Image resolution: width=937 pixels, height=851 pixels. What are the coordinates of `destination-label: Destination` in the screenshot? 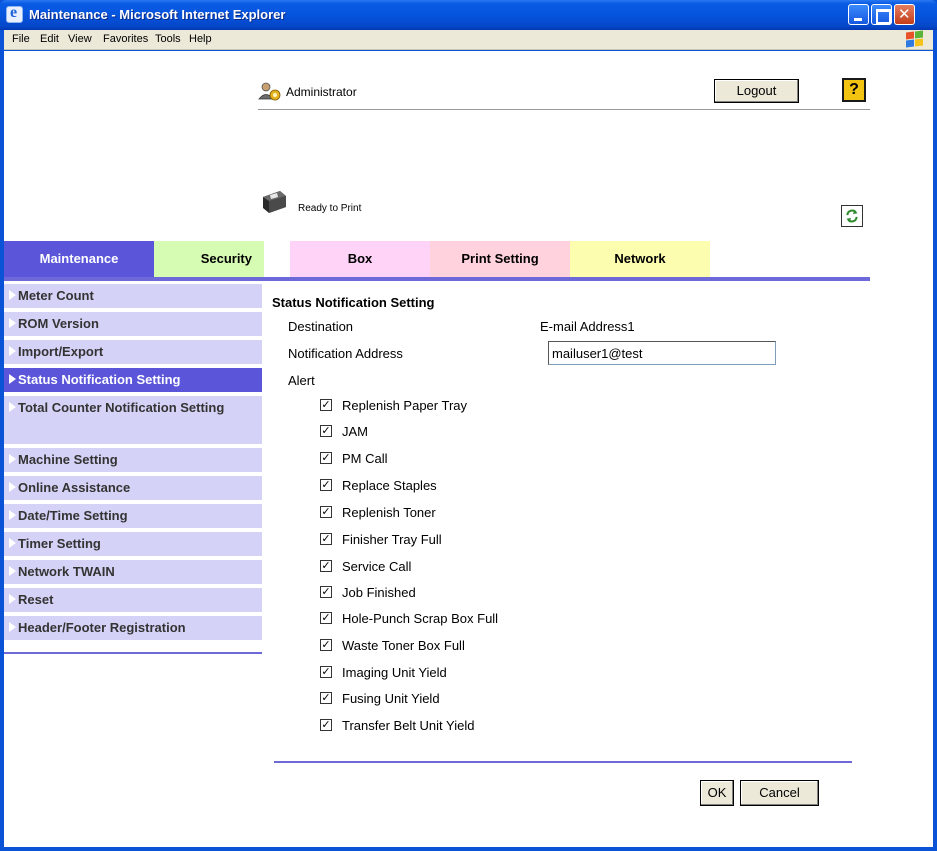 It's located at (321, 326).